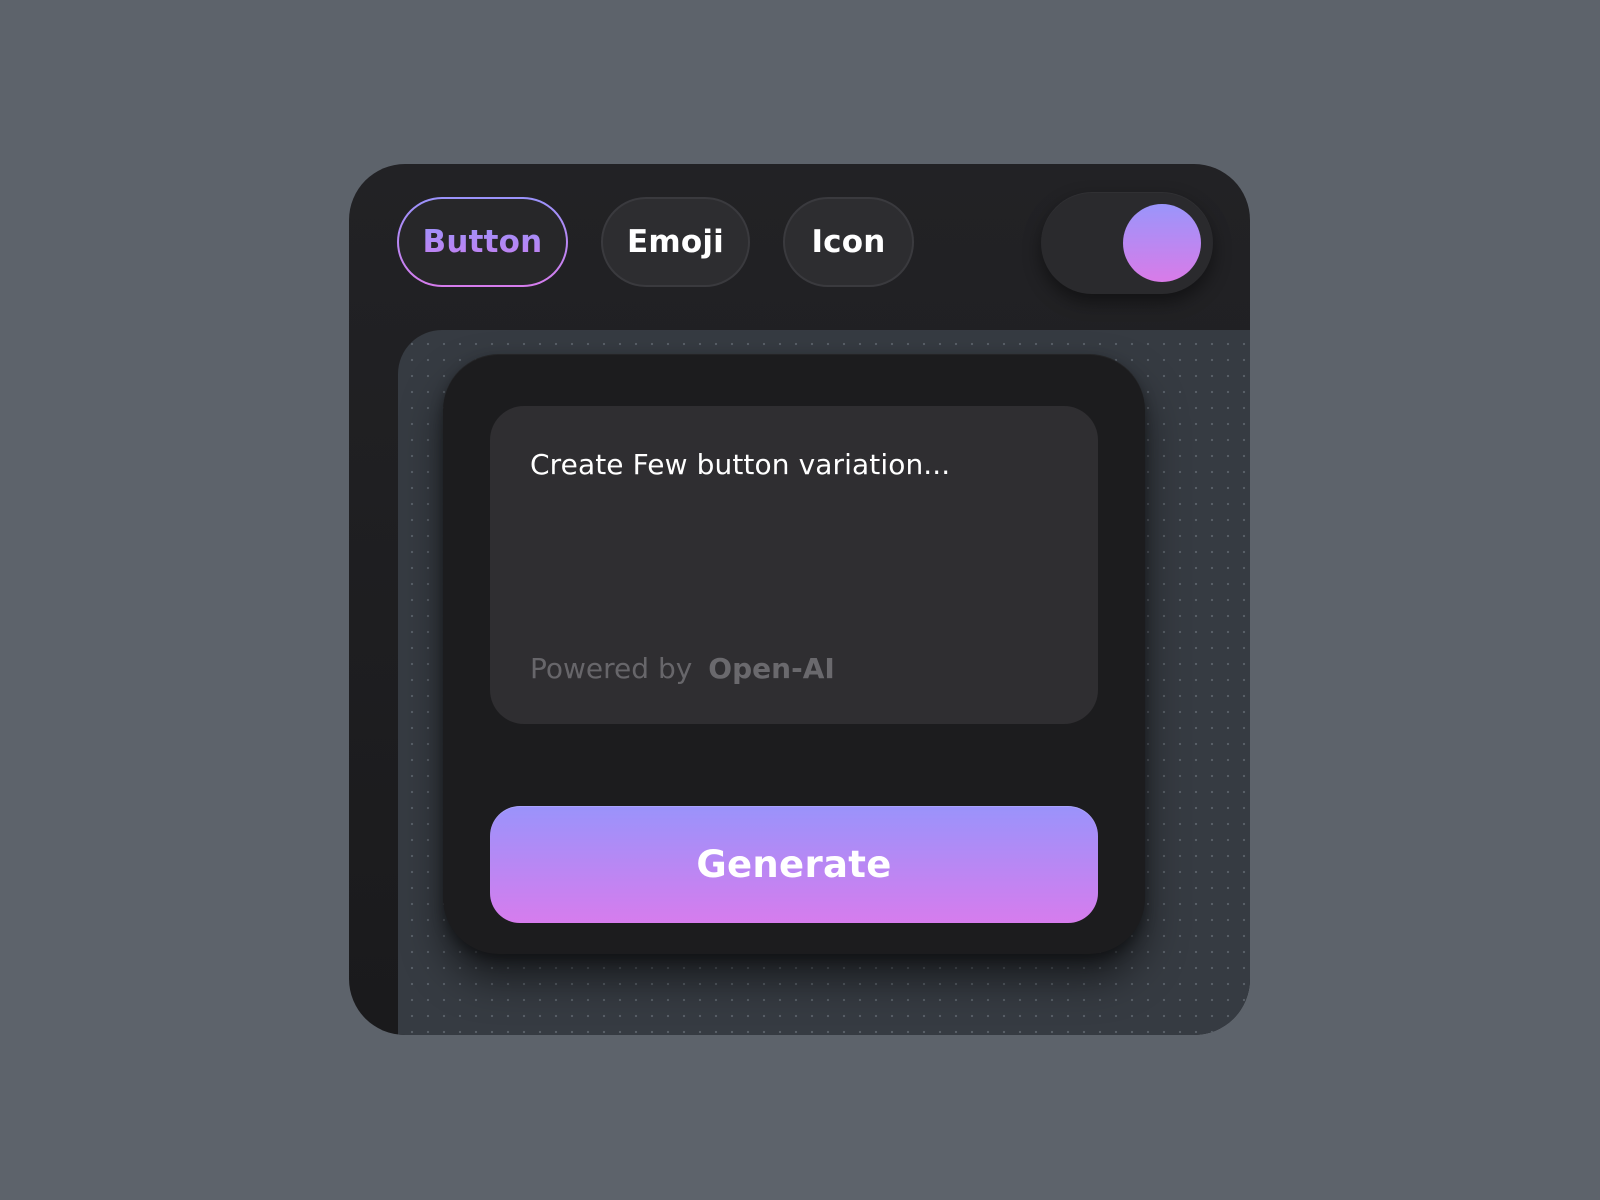 This screenshot has width=1600, height=1200. I want to click on powered-by-brand: Open-AI, so click(771, 668).